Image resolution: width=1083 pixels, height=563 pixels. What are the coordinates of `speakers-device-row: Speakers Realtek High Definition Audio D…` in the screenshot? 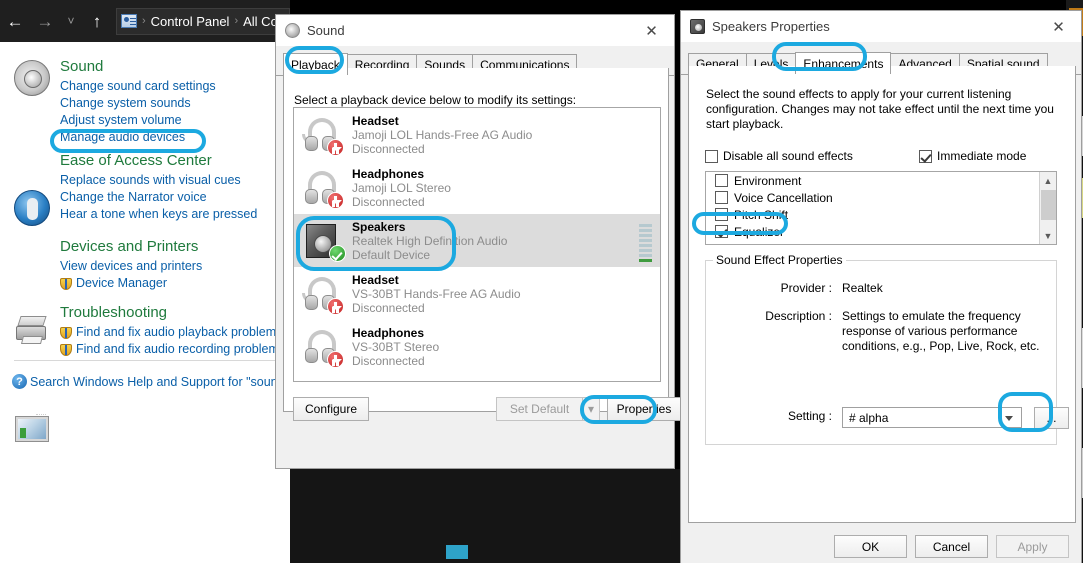 It's located at (477, 240).